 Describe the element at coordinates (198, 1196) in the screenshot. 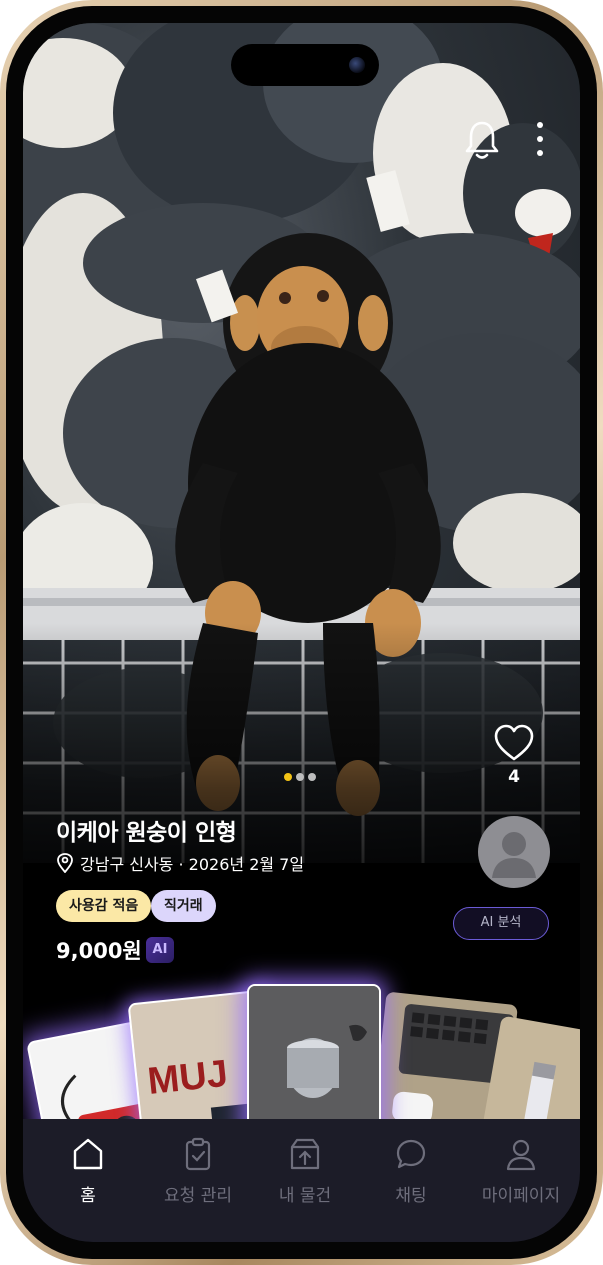

I see `nav-requests-label: 요청 관리` at that location.